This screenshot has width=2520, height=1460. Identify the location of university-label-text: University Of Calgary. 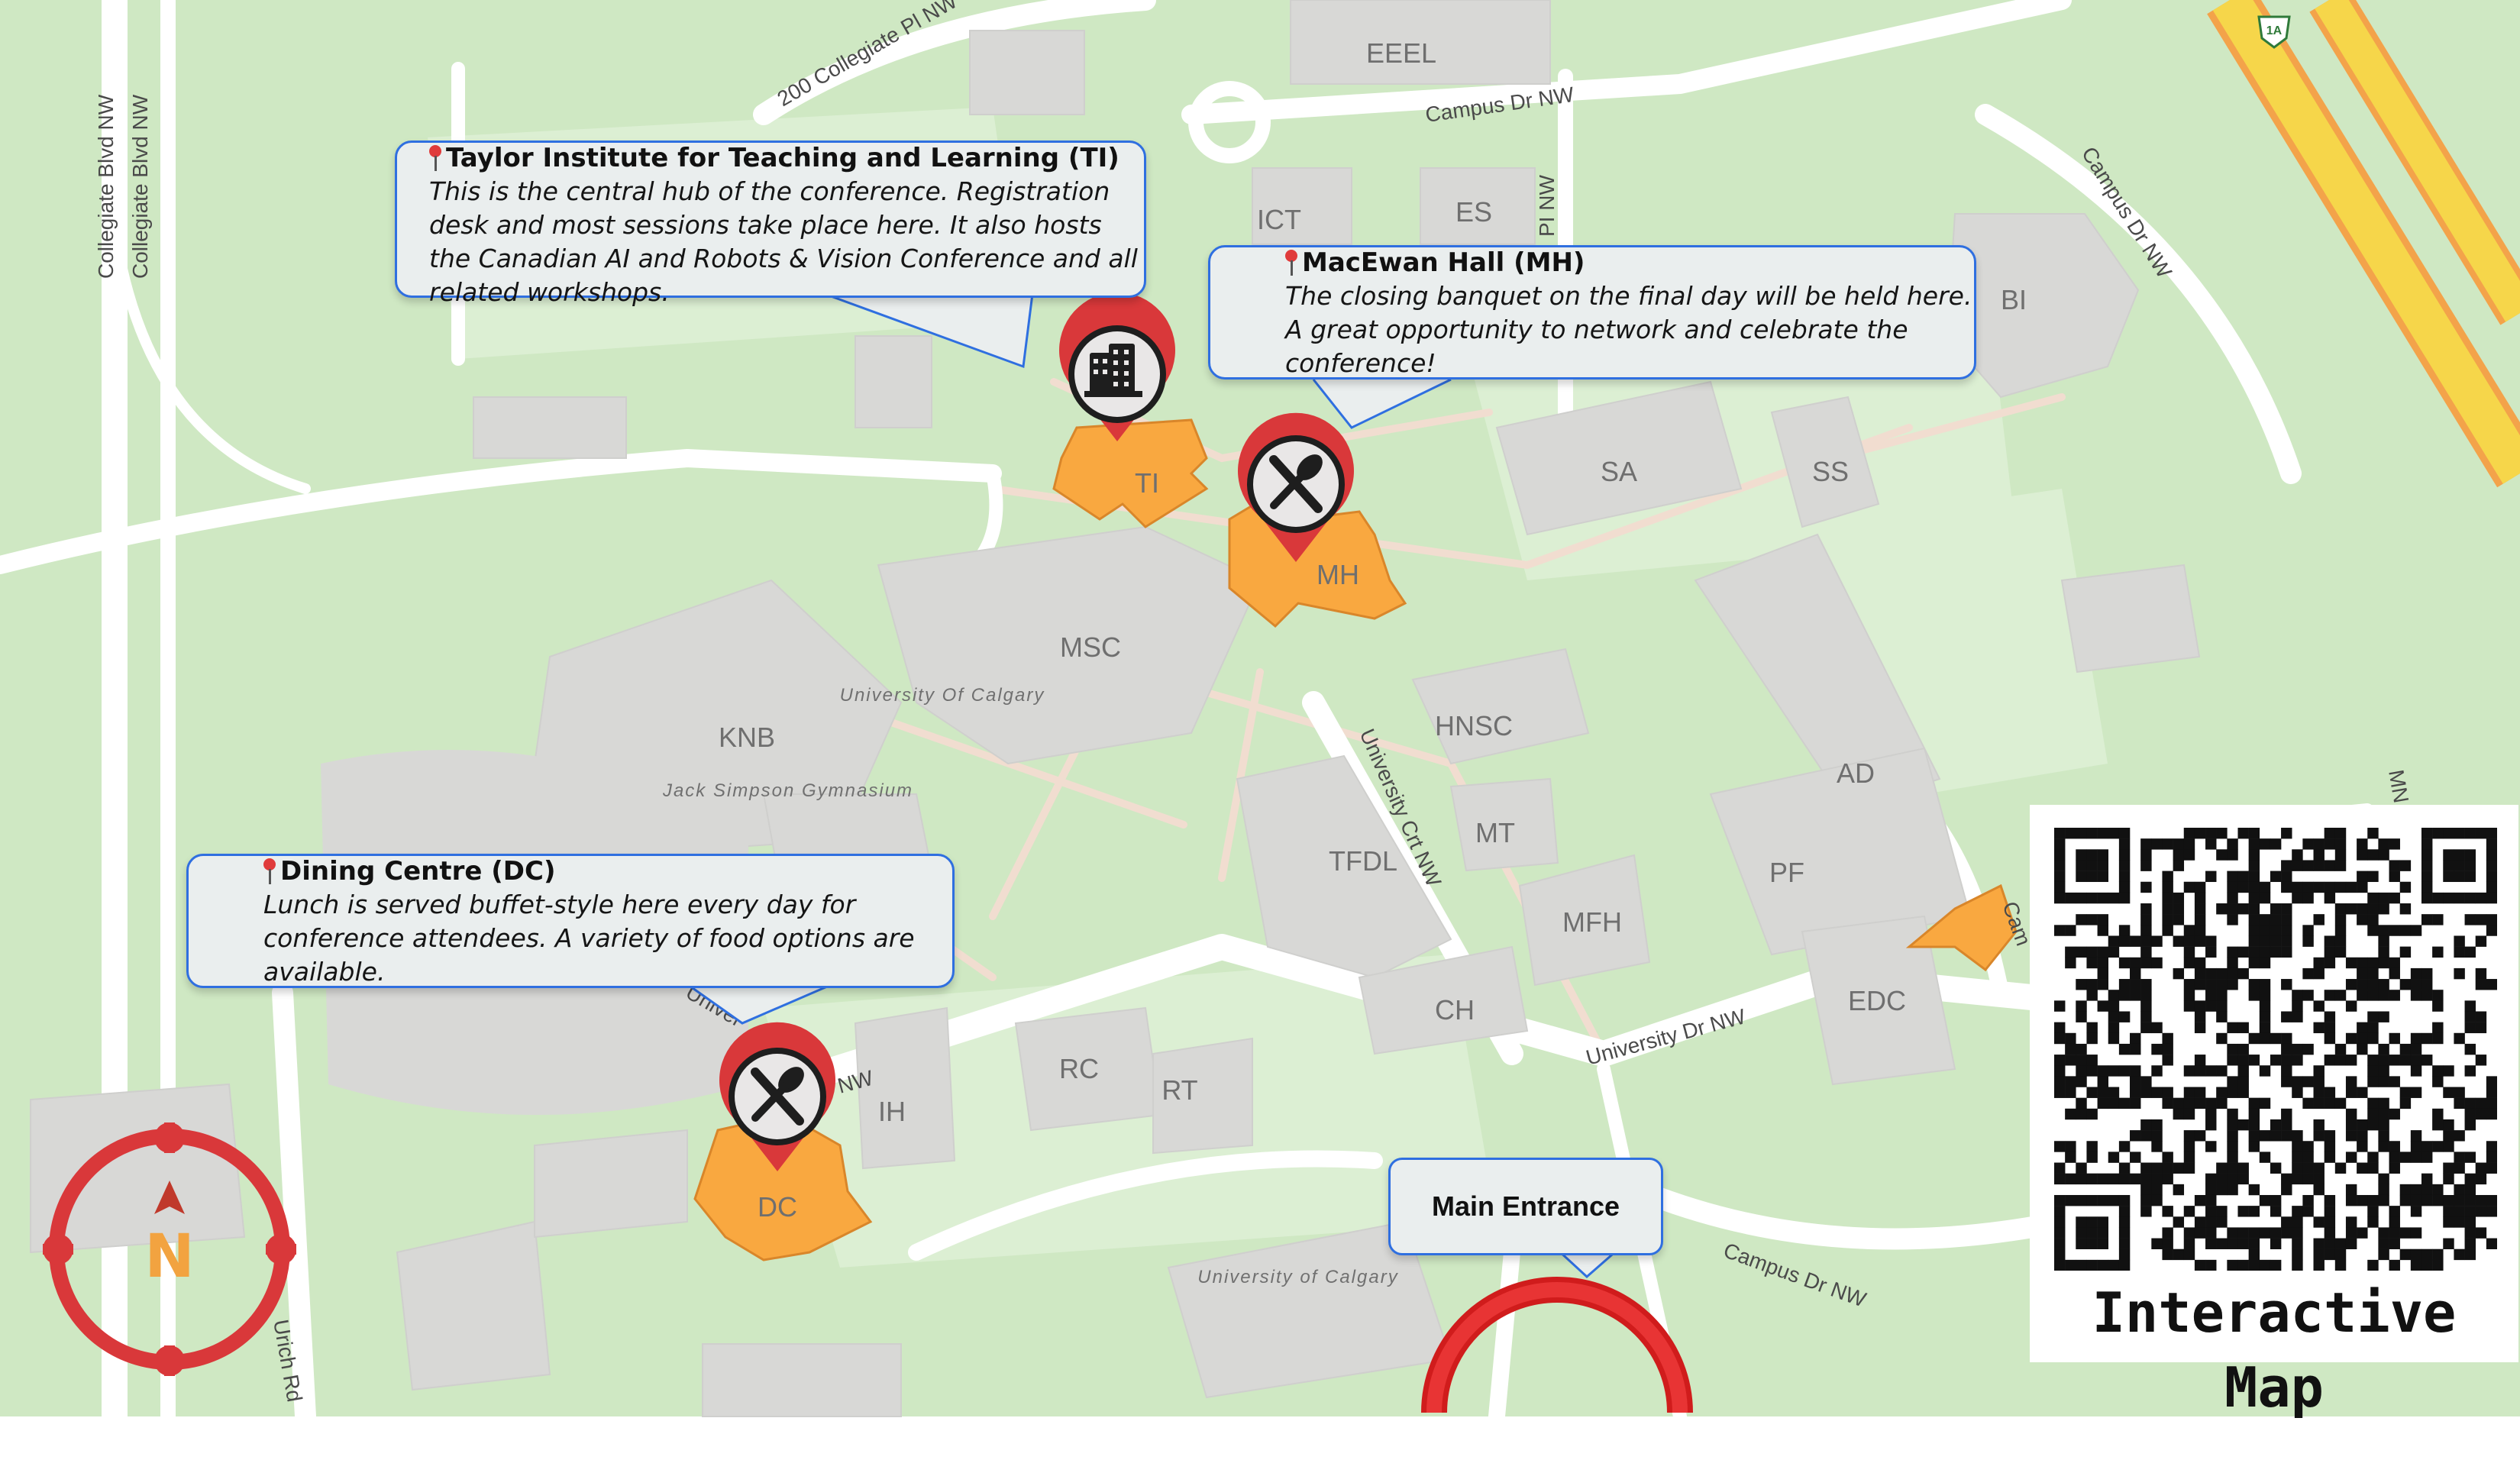
(943, 695).